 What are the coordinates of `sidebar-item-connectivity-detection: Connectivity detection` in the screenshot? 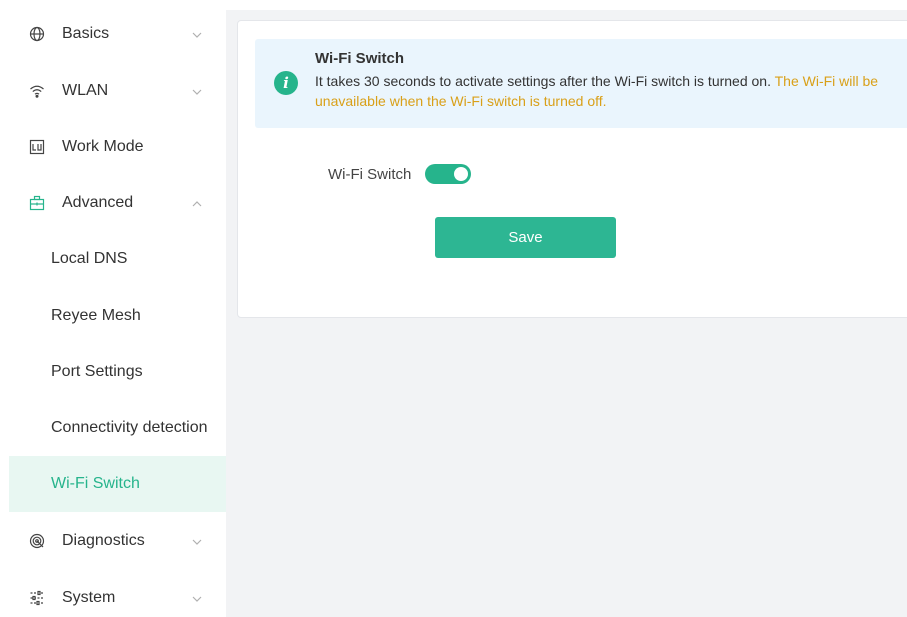 It's located at (117, 428).